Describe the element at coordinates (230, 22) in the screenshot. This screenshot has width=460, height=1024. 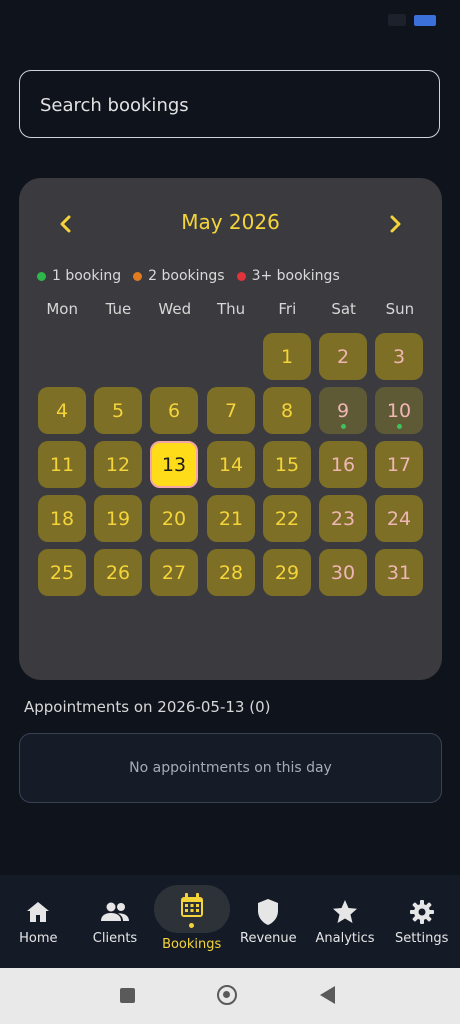
I see `status-bar` at that location.